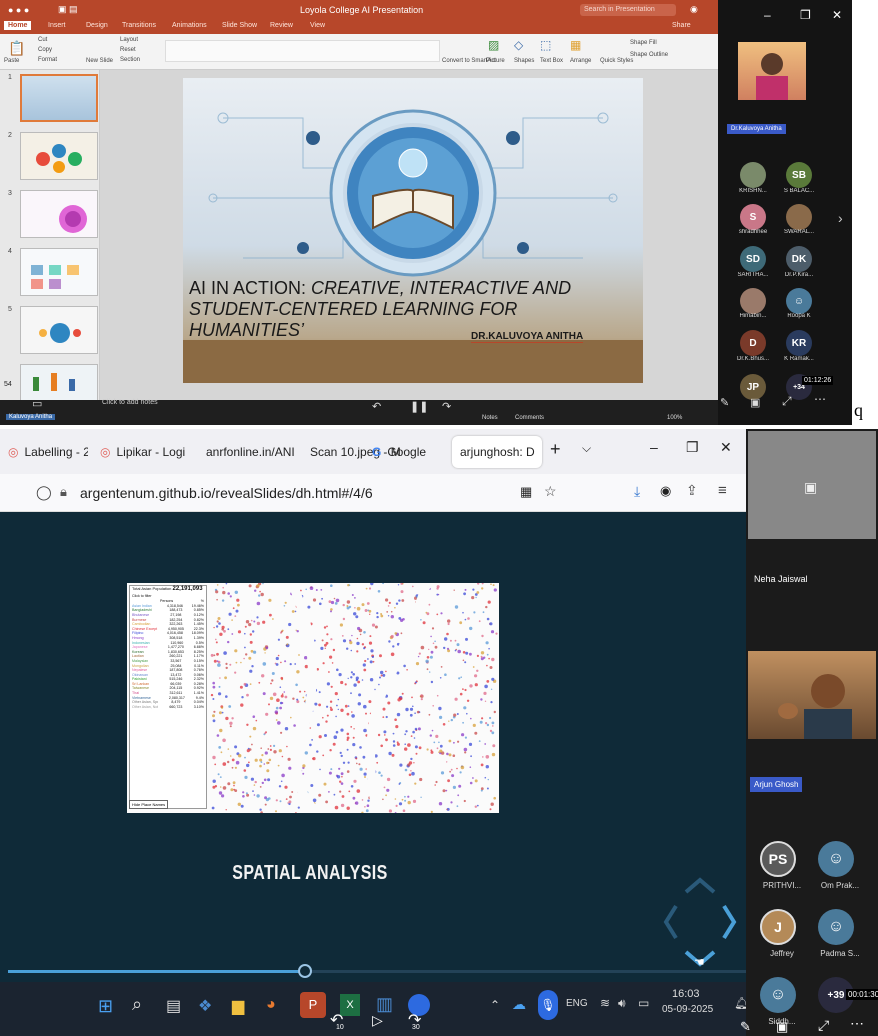 The width and height of the screenshot is (878, 1036). I want to click on tab-home: Home, so click(18, 25).